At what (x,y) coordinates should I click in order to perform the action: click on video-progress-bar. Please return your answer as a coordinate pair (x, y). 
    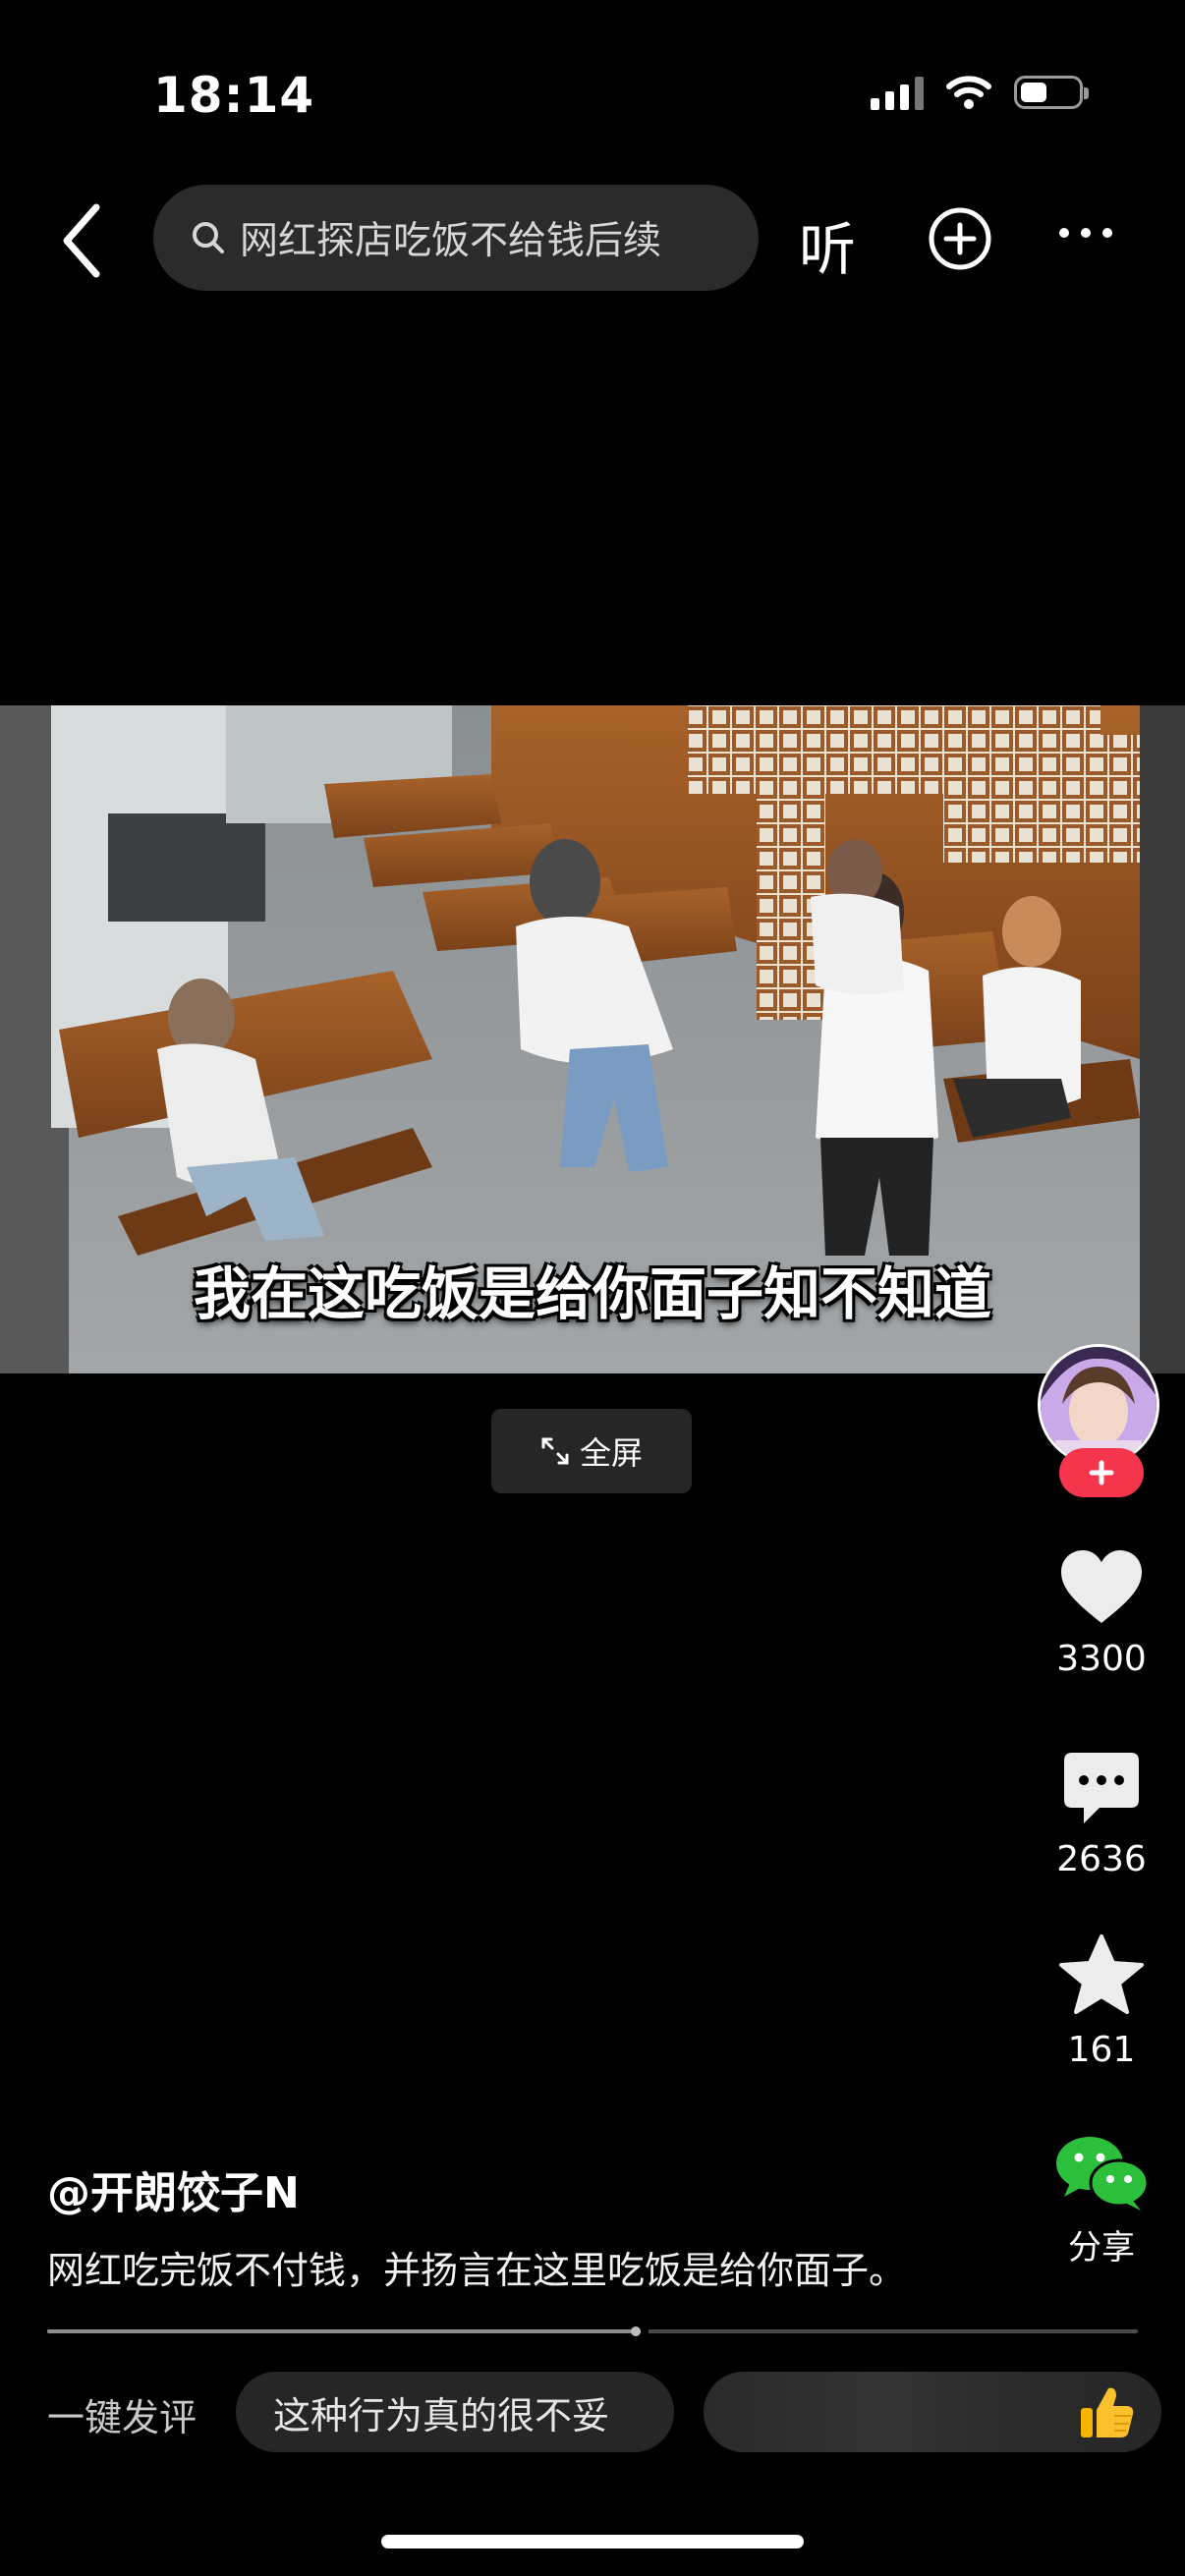
    Looking at the image, I should click on (592, 2331).